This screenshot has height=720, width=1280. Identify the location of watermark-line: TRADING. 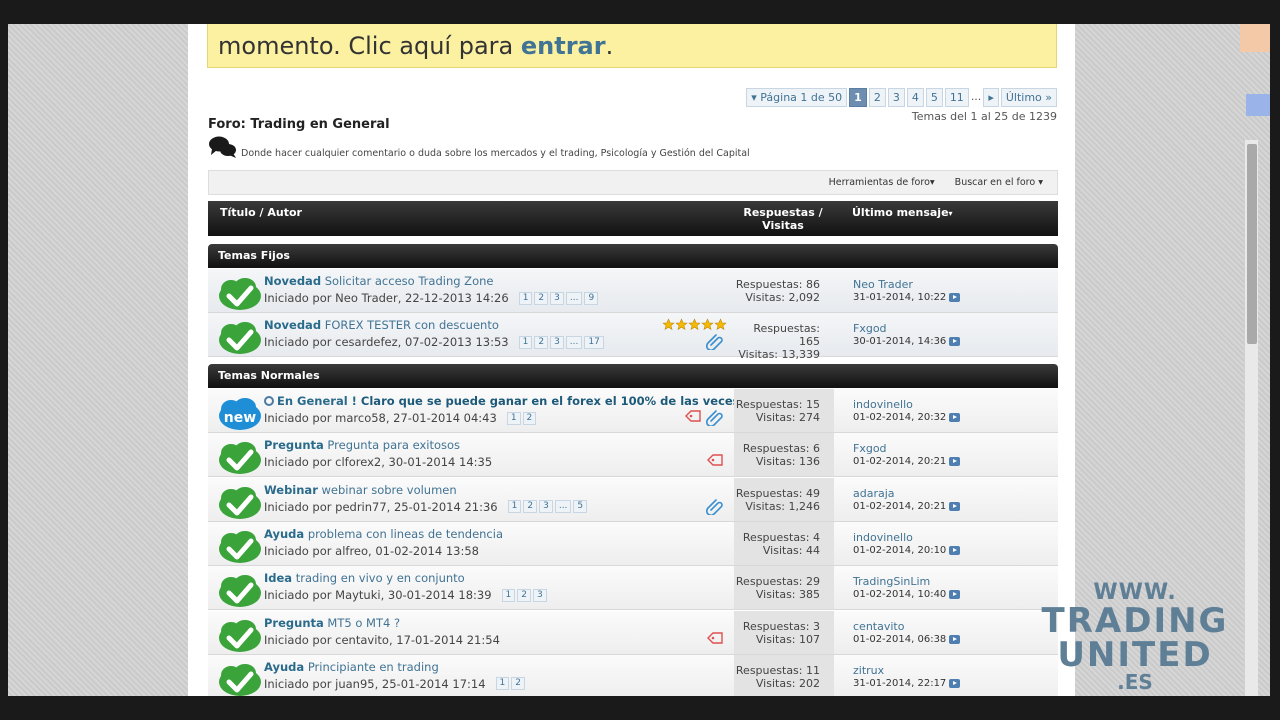
(1135, 621).